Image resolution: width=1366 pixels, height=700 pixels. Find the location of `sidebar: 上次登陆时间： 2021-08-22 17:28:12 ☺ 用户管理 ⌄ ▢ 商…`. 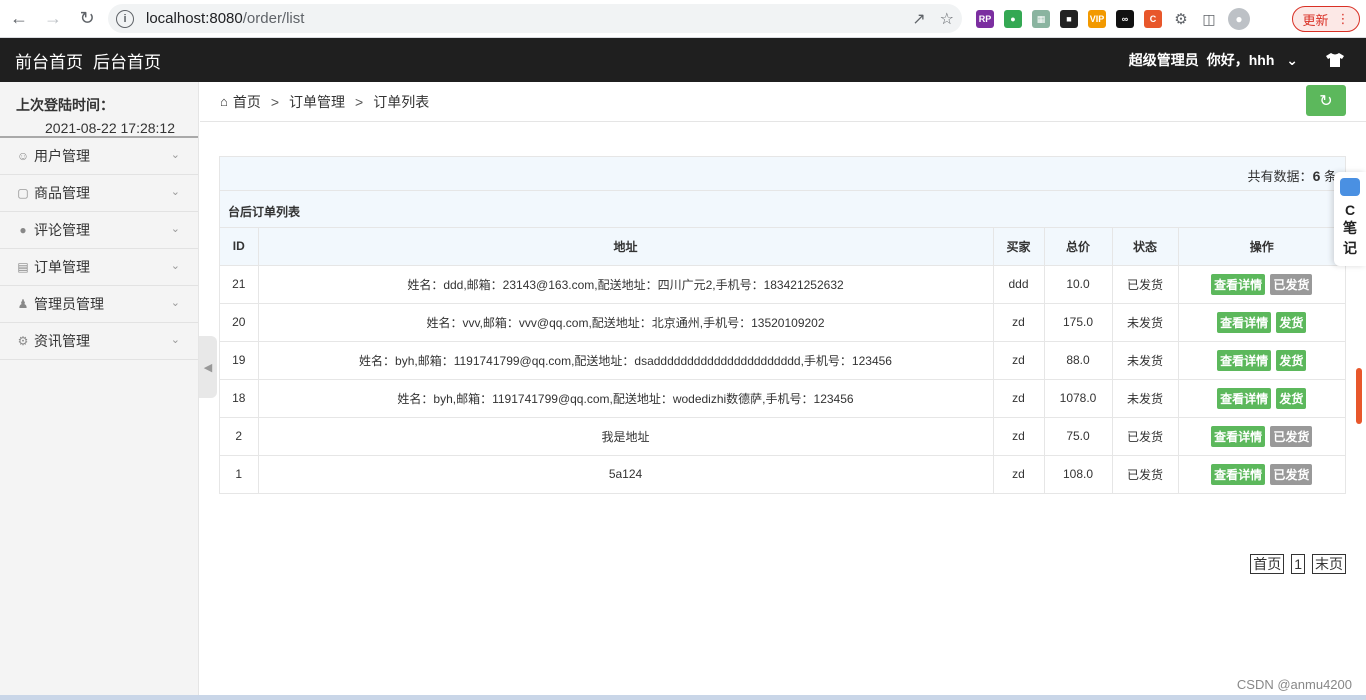

sidebar: 上次登陆时间： 2021-08-22 17:28:12 ☺ 用户管理 ⌄ ▢ 商… is located at coordinates (99, 391).